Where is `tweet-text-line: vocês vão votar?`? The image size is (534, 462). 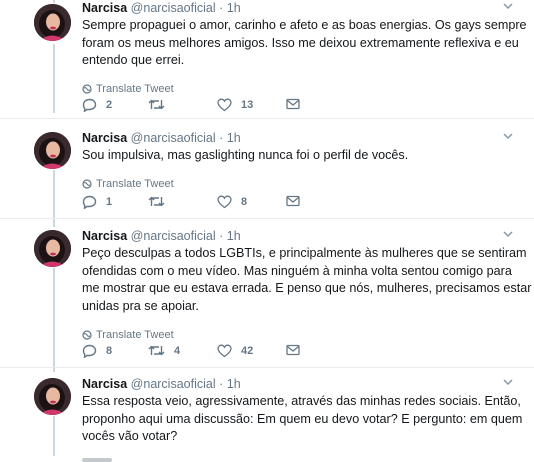
tweet-text-line: vocês vão votar? is located at coordinates (130, 436).